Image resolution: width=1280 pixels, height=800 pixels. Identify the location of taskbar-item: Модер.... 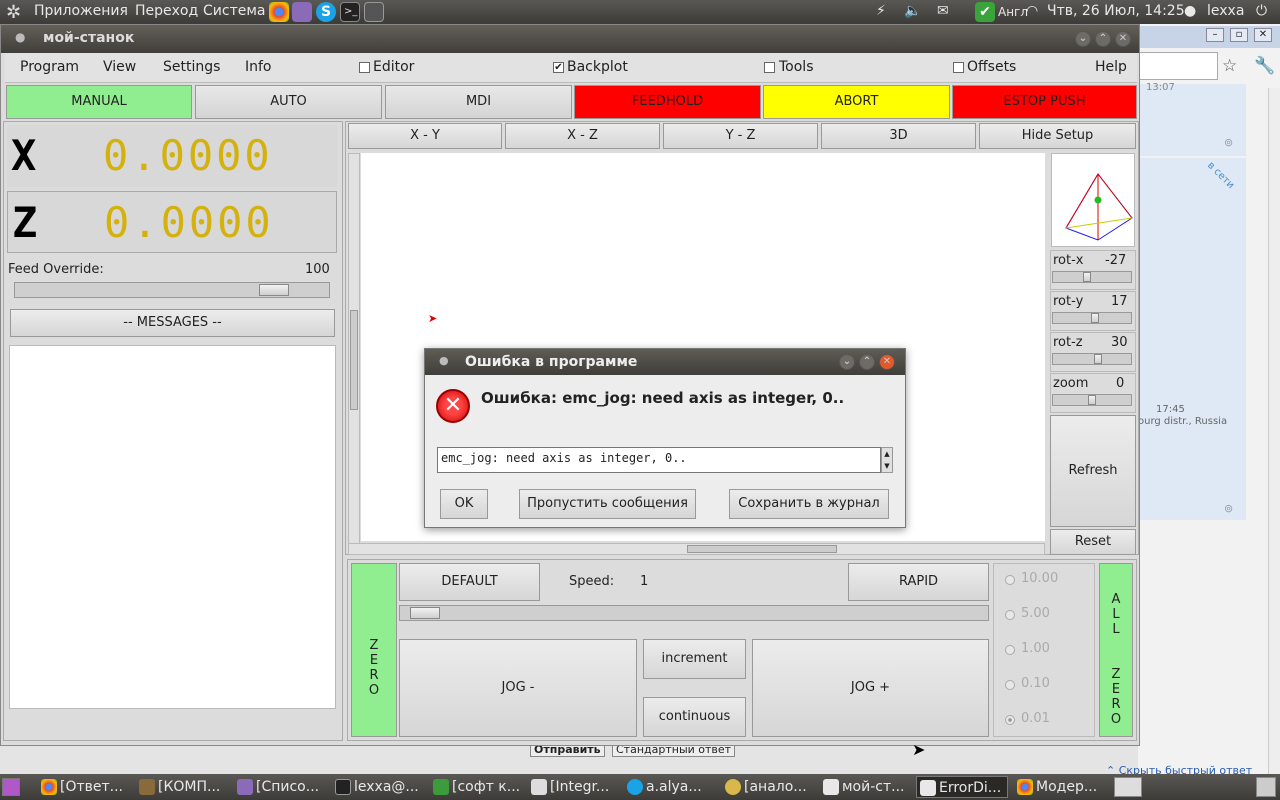
(1060, 787).